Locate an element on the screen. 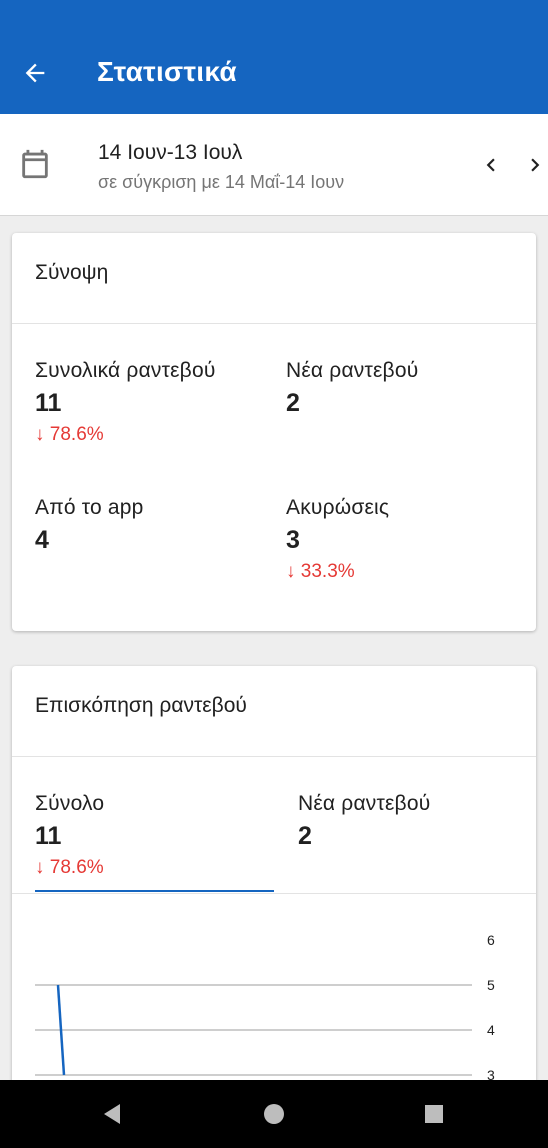 This screenshot has height=1148, width=548. metric-label: Συνολικά ραντεβού is located at coordinates (125, 370).